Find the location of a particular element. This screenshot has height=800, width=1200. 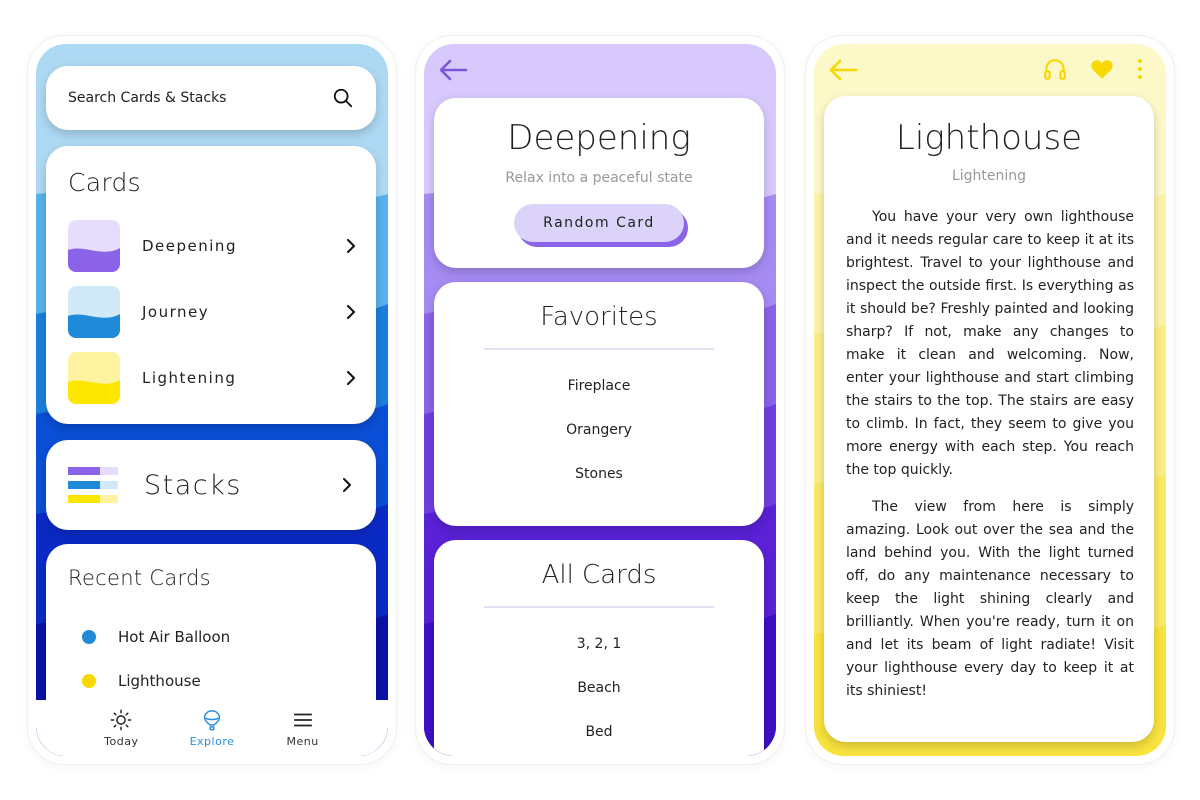

stacks-panel: Stacks is located at coordinates (211, 485).